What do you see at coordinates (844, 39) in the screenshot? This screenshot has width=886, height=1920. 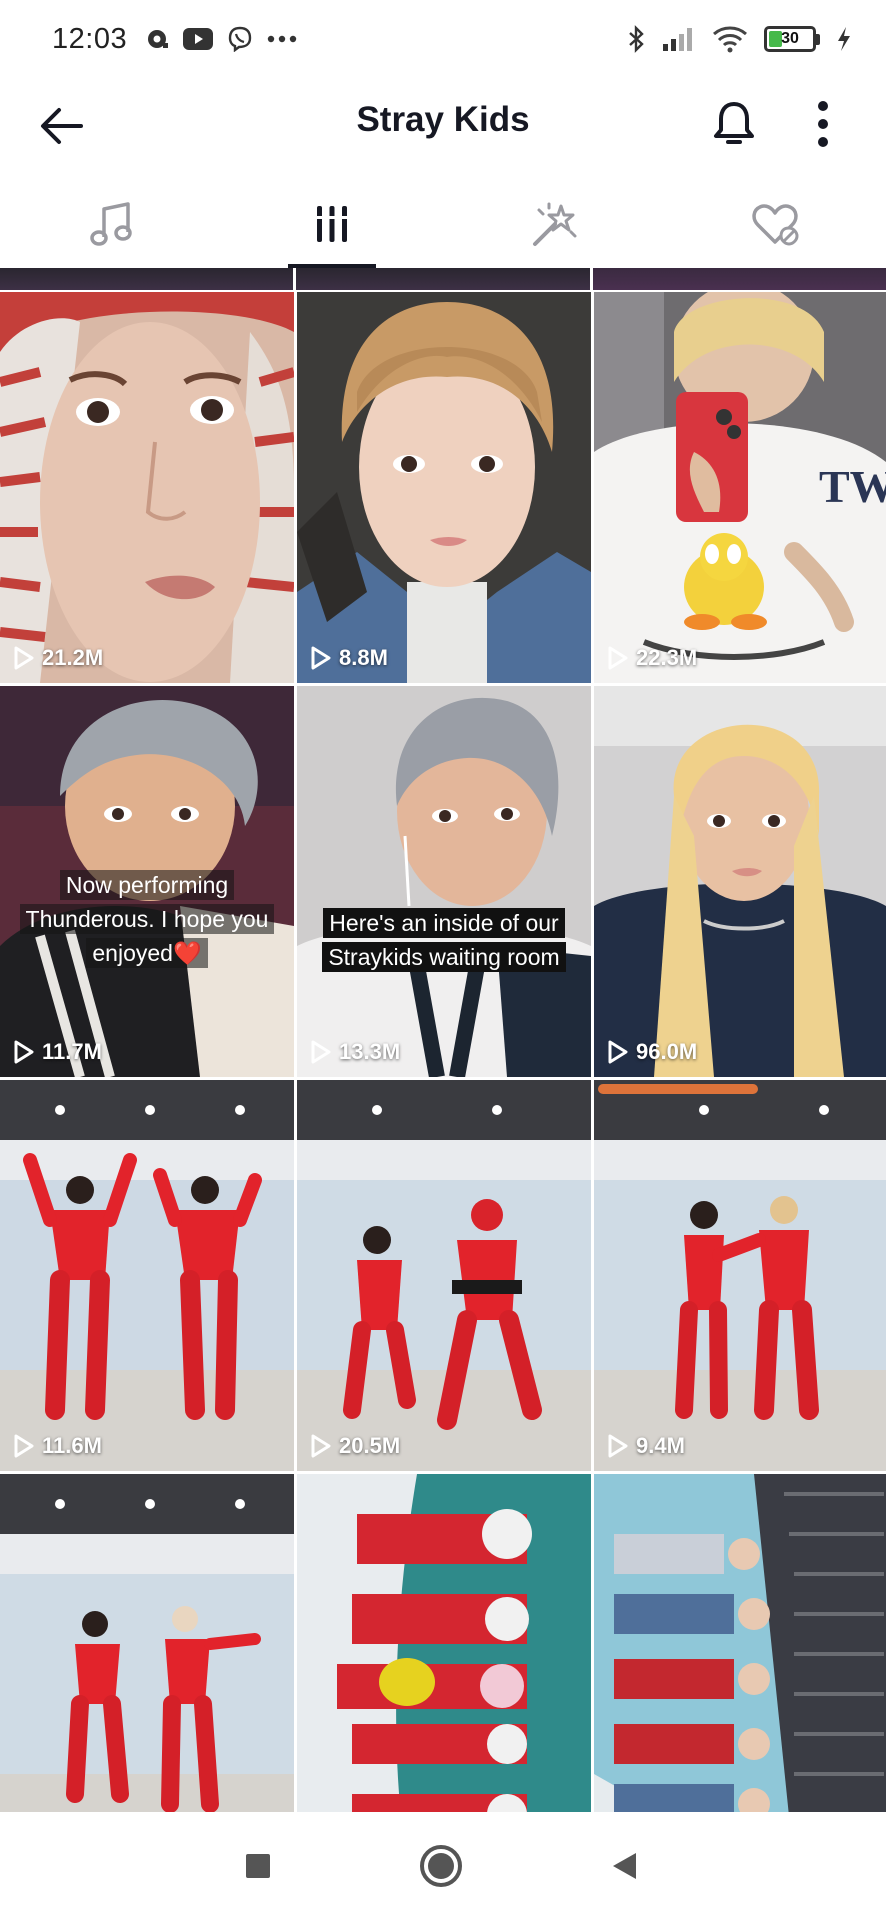 I see `charging-icon` at bounding box center [844, 39].